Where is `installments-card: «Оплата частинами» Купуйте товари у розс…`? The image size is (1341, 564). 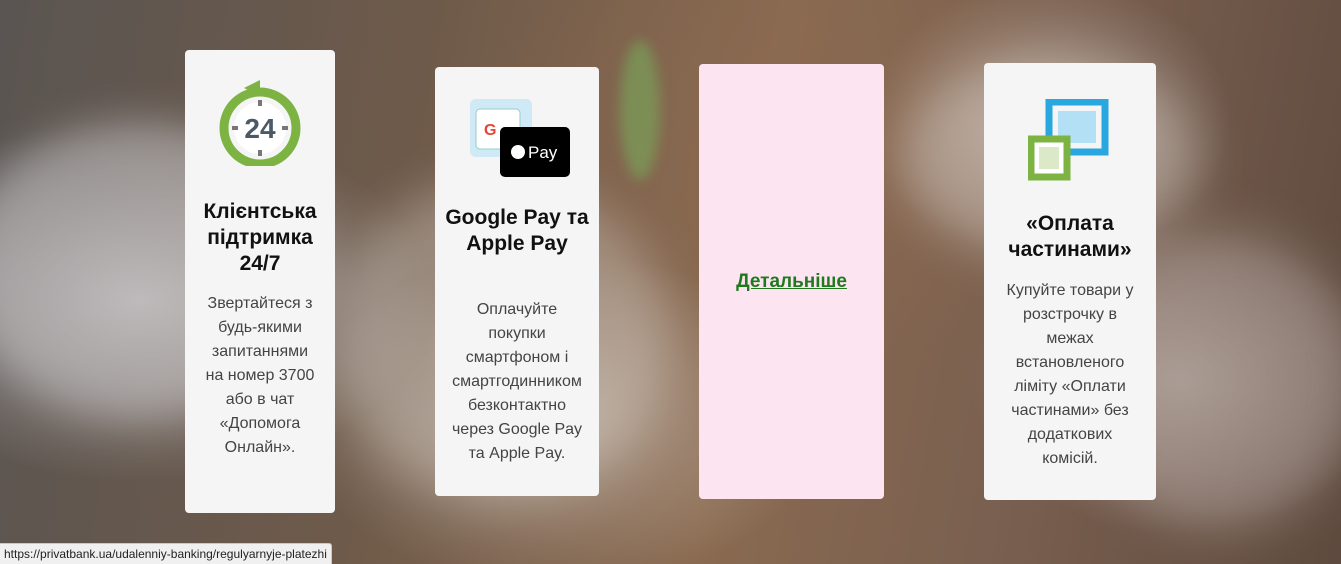 installments-card: «Оплата частинами» Купуйте товари у розс… is located at coordinates (1070, 281).